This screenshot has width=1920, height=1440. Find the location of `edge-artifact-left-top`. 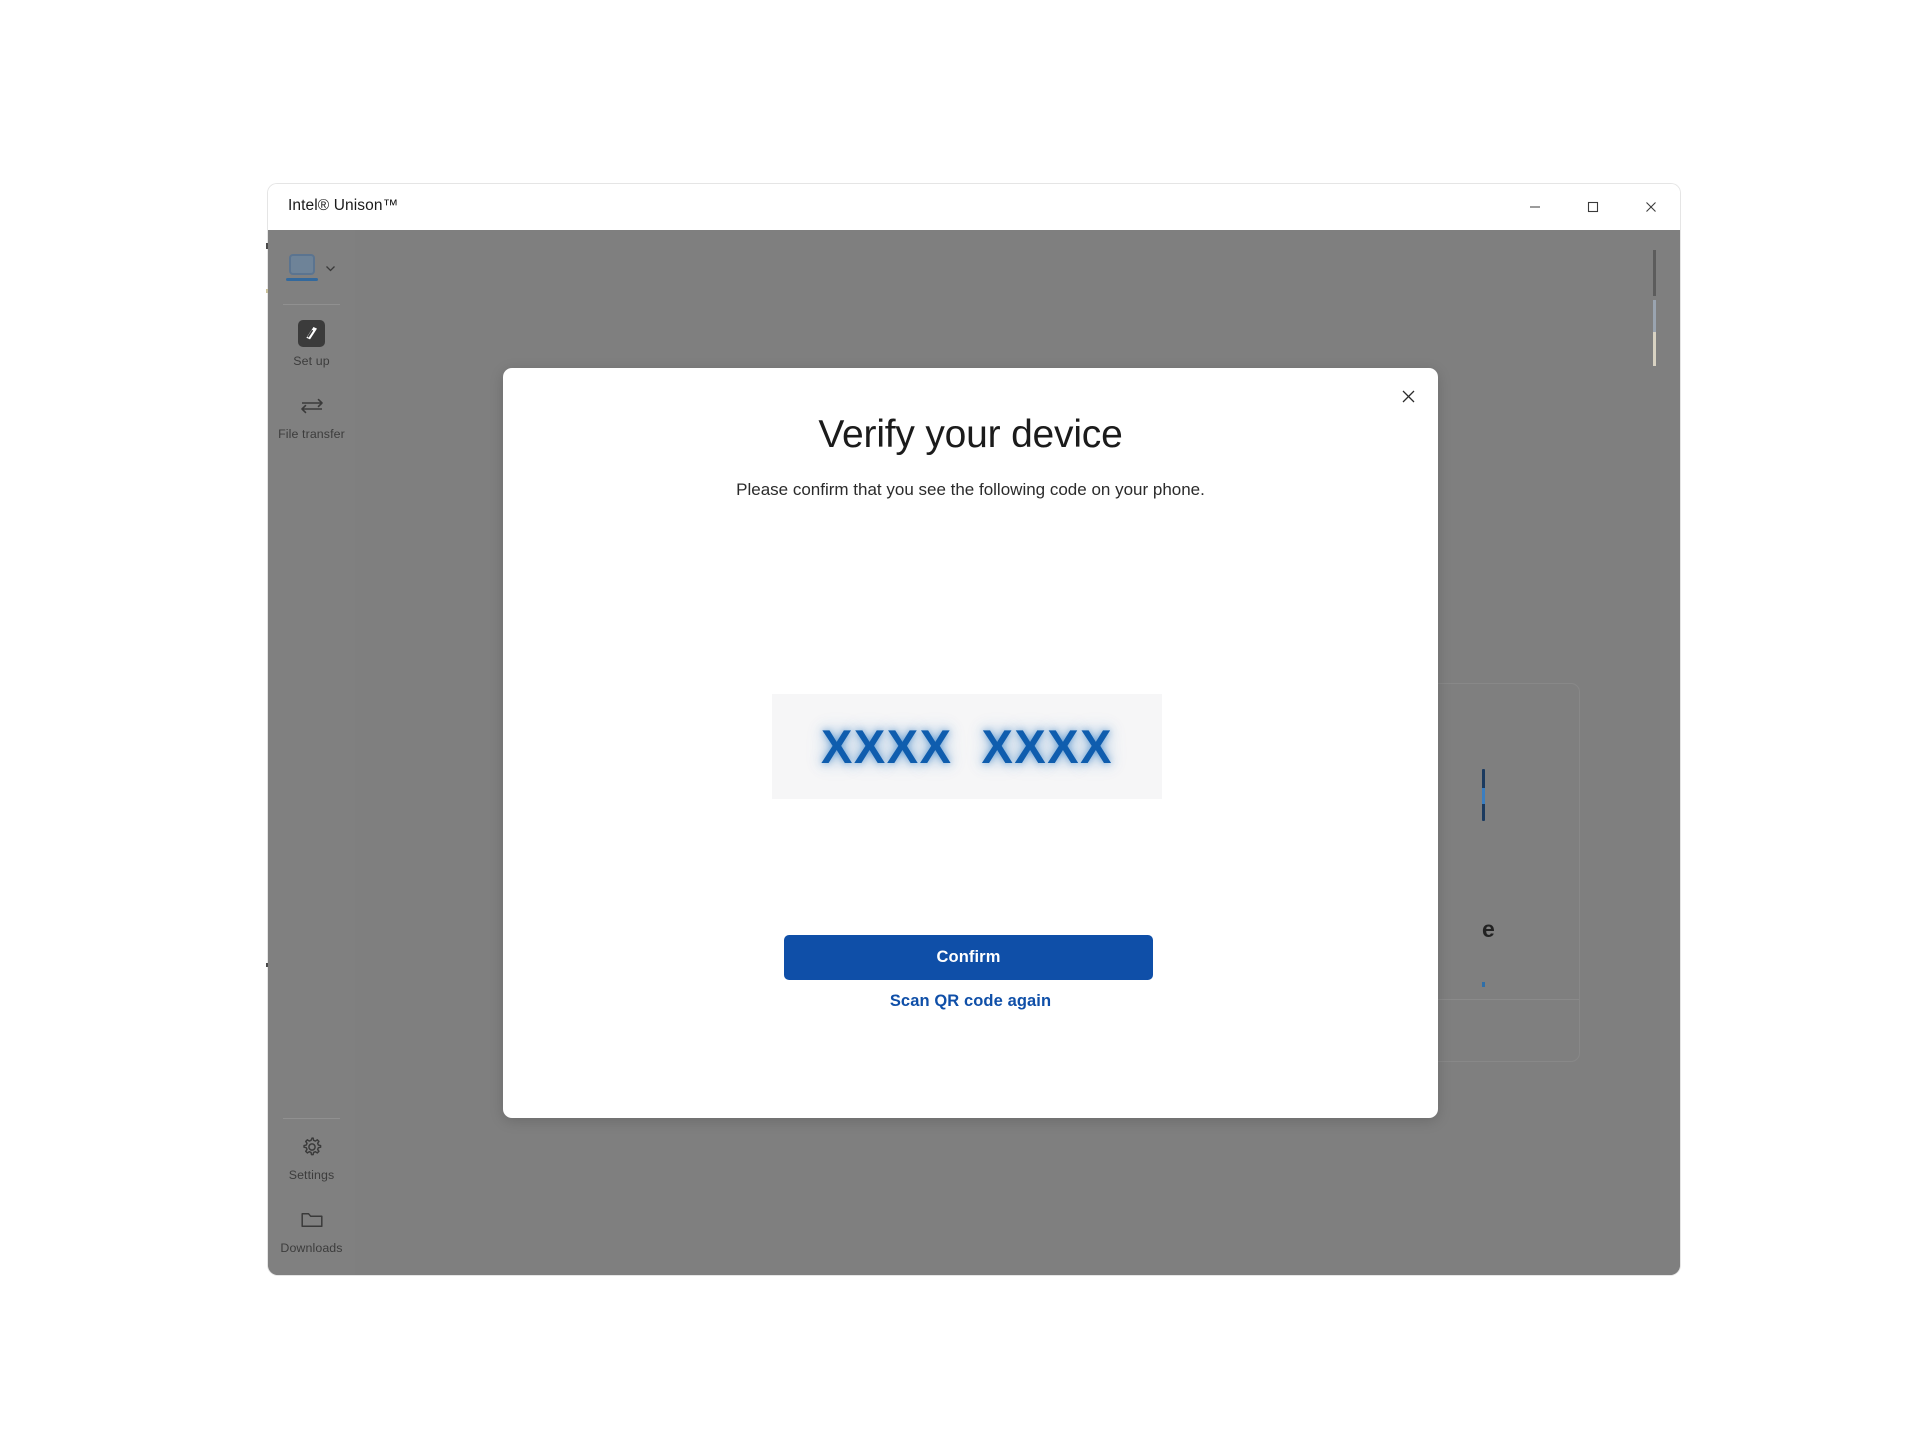

edge-artifact-left-top is located at coordinates (267, 246).